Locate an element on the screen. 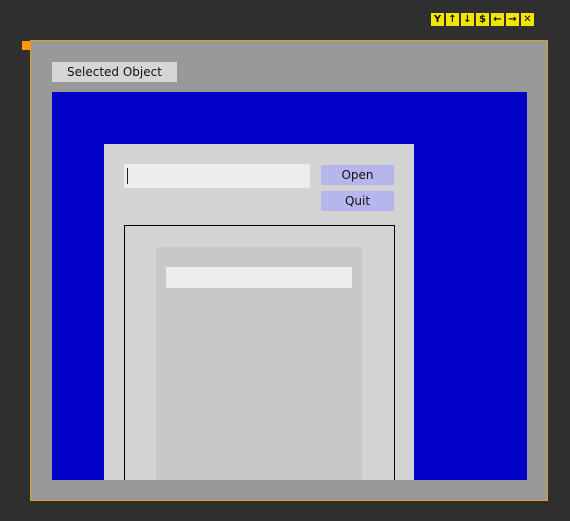 The width and height of the screenshot is (570, 521). arrow-down-icon: ↓ is located at coordinates (467, 19).